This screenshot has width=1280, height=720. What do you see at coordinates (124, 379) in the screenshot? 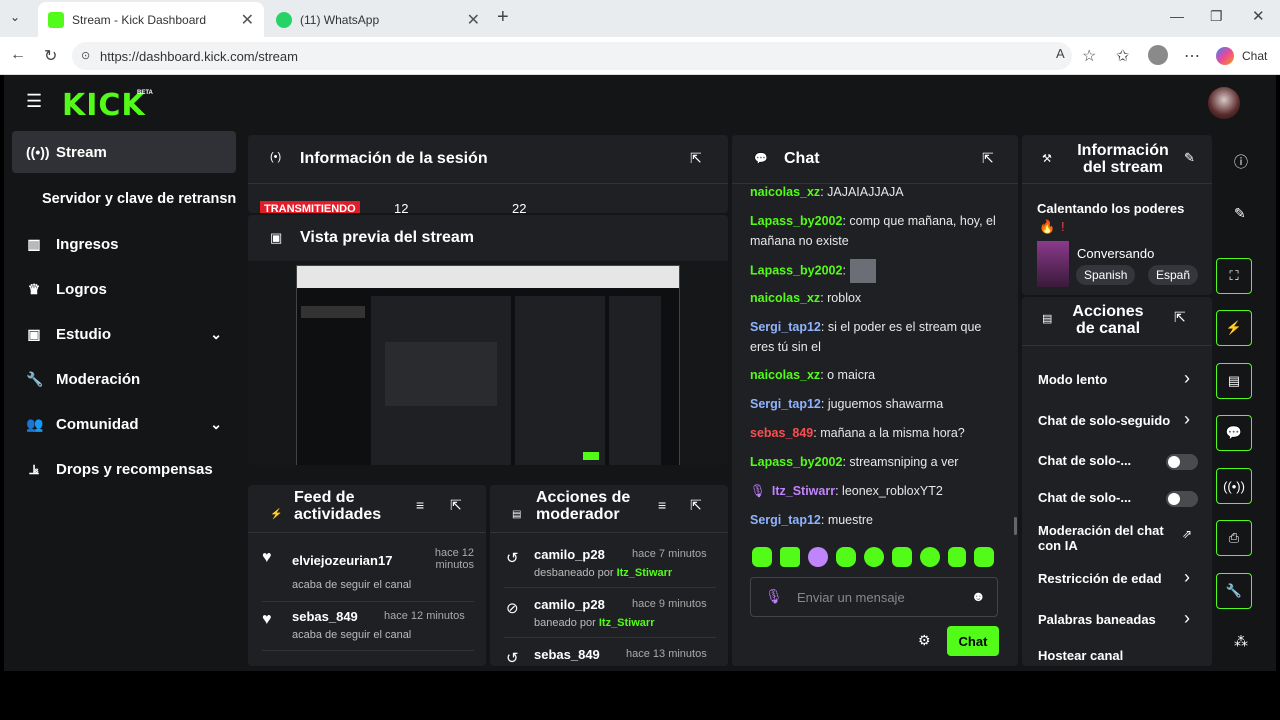
I see `sidebar-item-moderacion: 🔧 Moderación` at bounding box center [124, 379].